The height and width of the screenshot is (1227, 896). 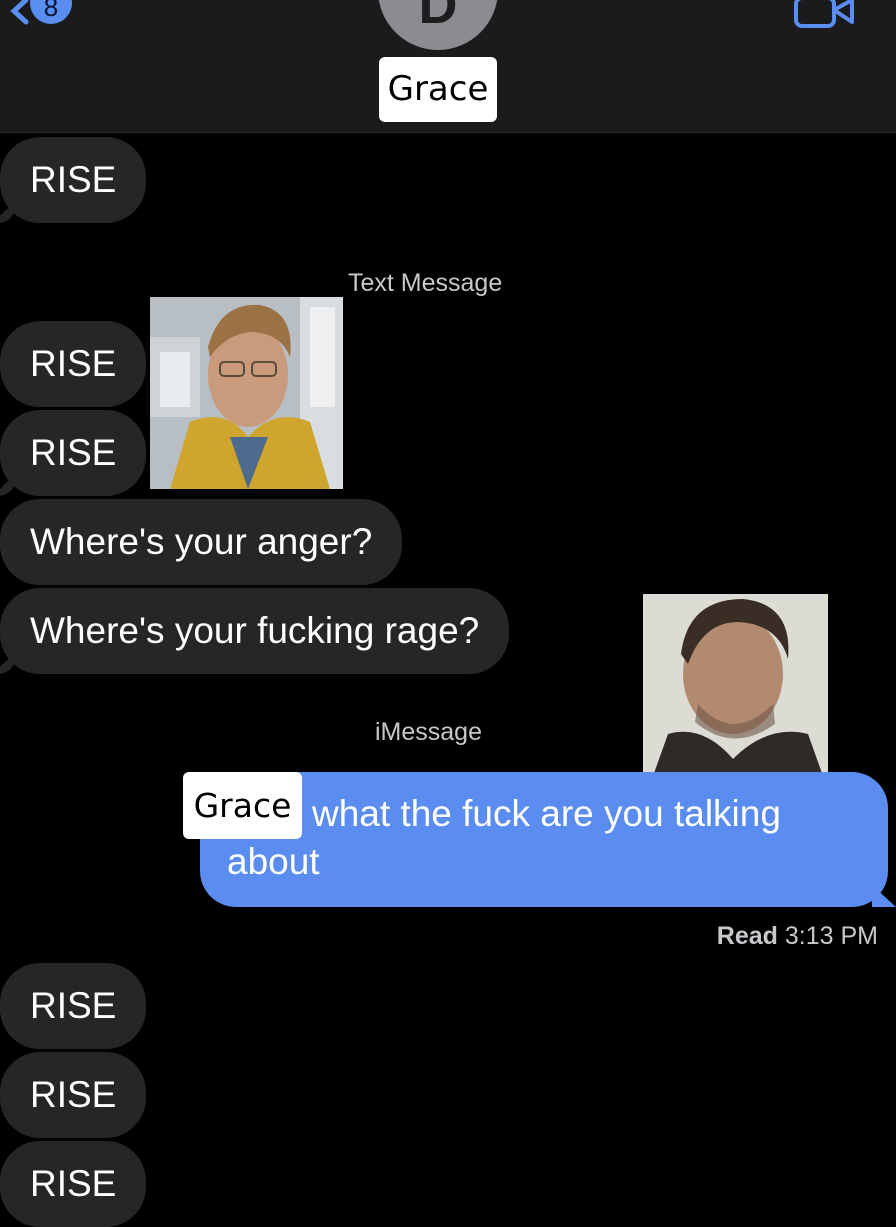 I want to click on contact-name: Grace, so click(x=438, y=89).